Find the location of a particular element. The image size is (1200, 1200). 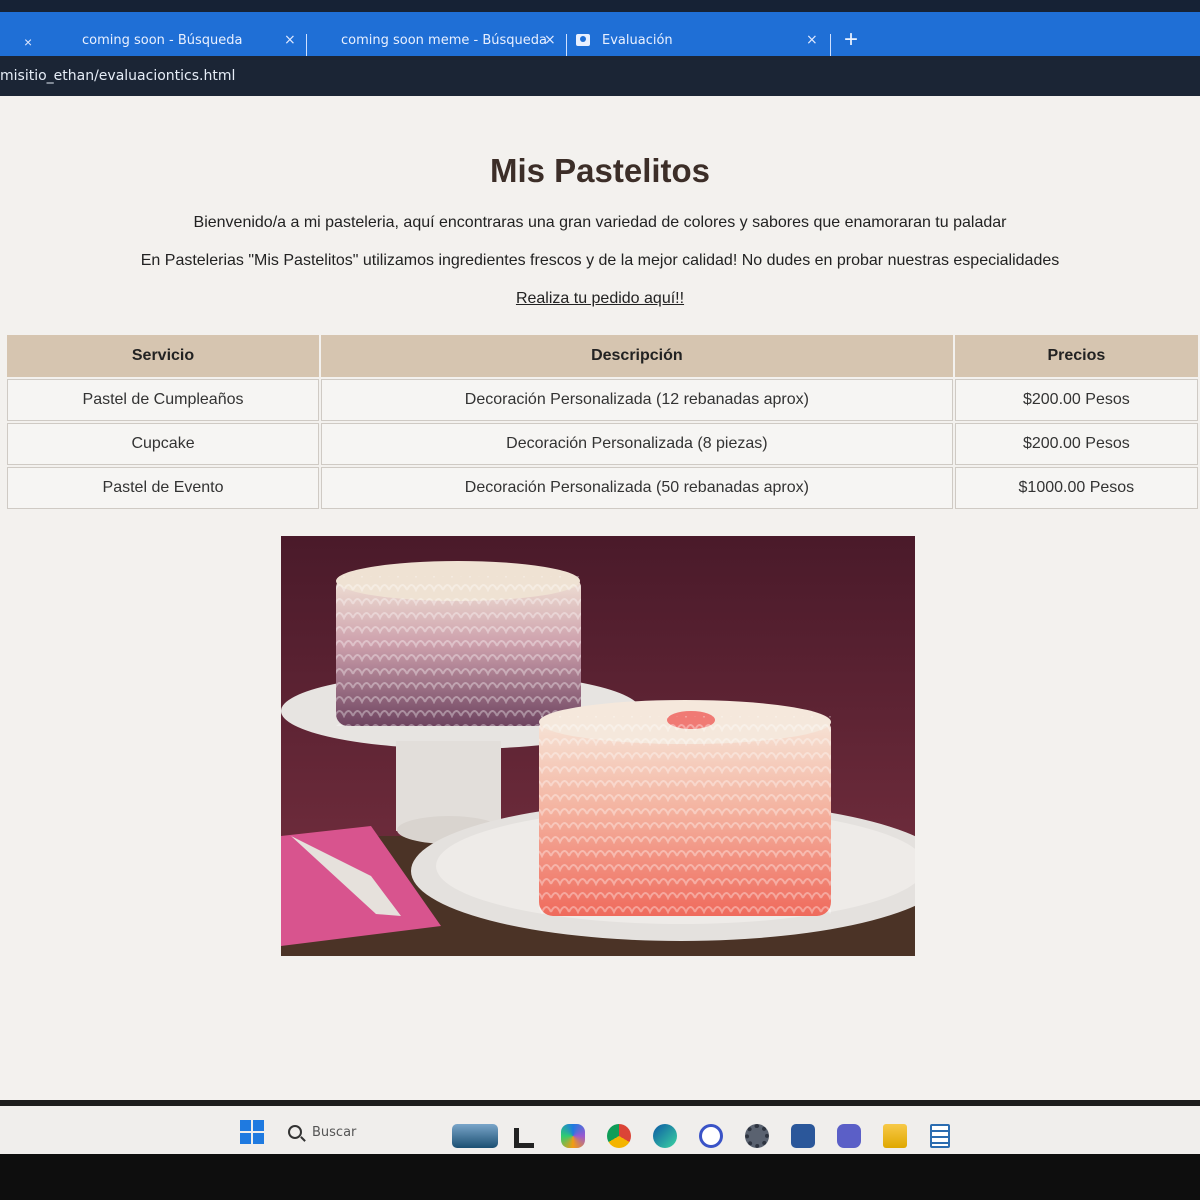

chrome-icon is located at coordinates (619, 1136).